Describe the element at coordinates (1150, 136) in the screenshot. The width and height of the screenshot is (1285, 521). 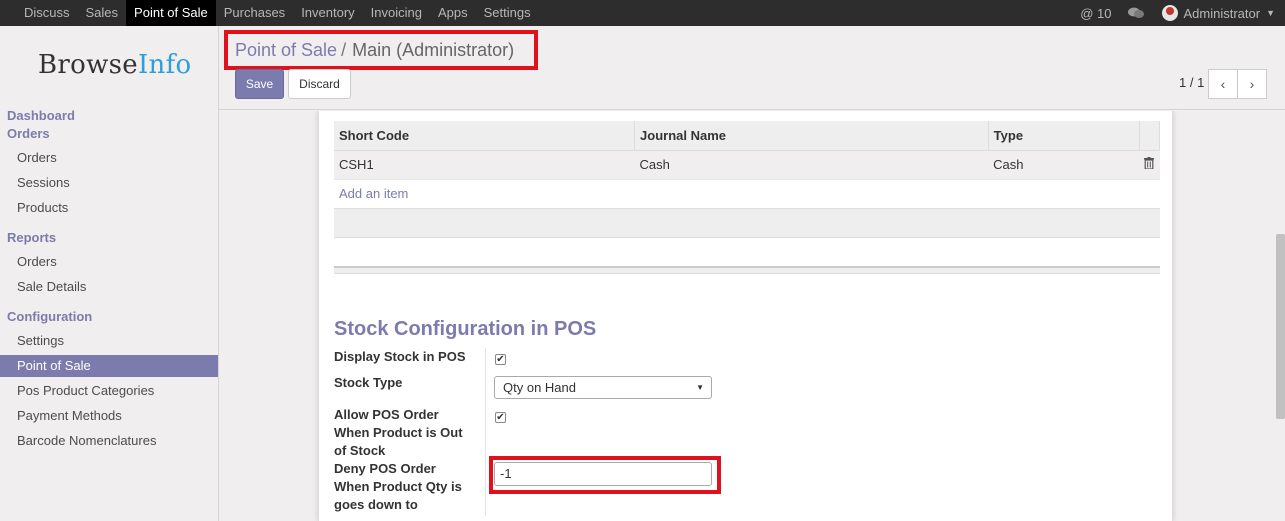
I see `column-header-actions` at that location.